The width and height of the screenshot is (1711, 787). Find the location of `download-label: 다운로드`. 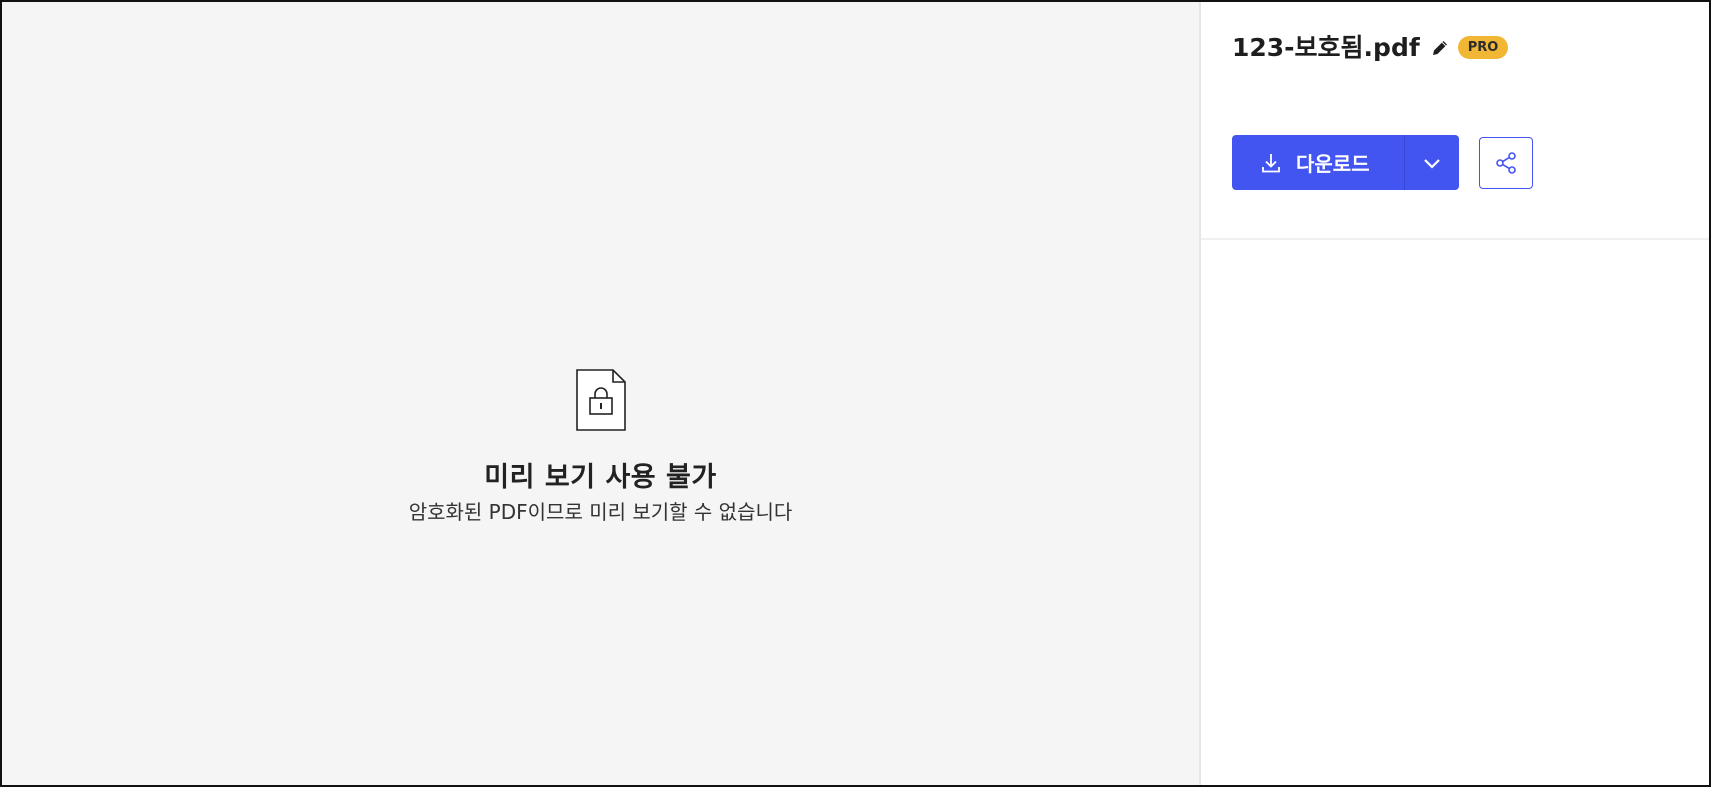

download-label: 다운로드 is located at coordinates (1333, 164).